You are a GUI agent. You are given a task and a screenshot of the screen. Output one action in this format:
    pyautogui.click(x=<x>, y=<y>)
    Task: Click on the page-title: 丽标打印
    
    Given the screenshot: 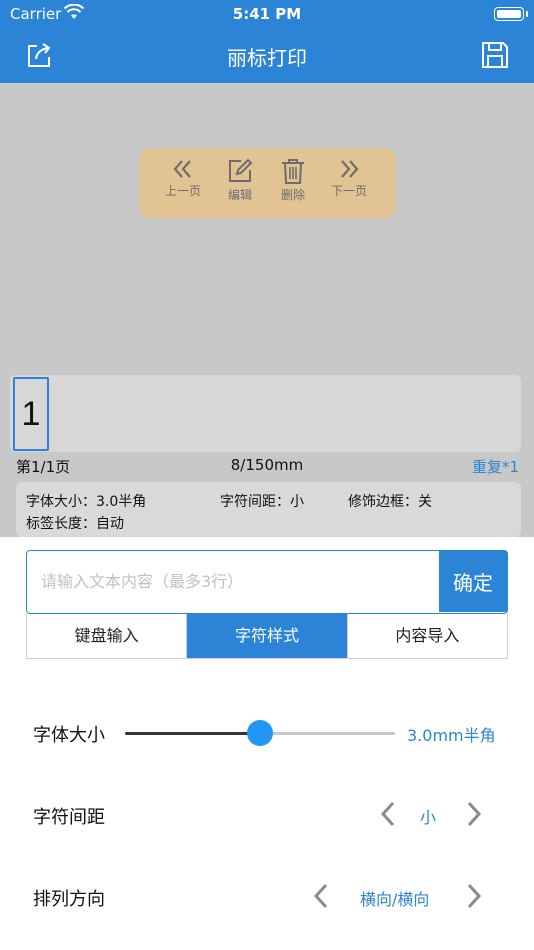 What is the action you would take?
    pyautogui.click(x=267, y=58)
    